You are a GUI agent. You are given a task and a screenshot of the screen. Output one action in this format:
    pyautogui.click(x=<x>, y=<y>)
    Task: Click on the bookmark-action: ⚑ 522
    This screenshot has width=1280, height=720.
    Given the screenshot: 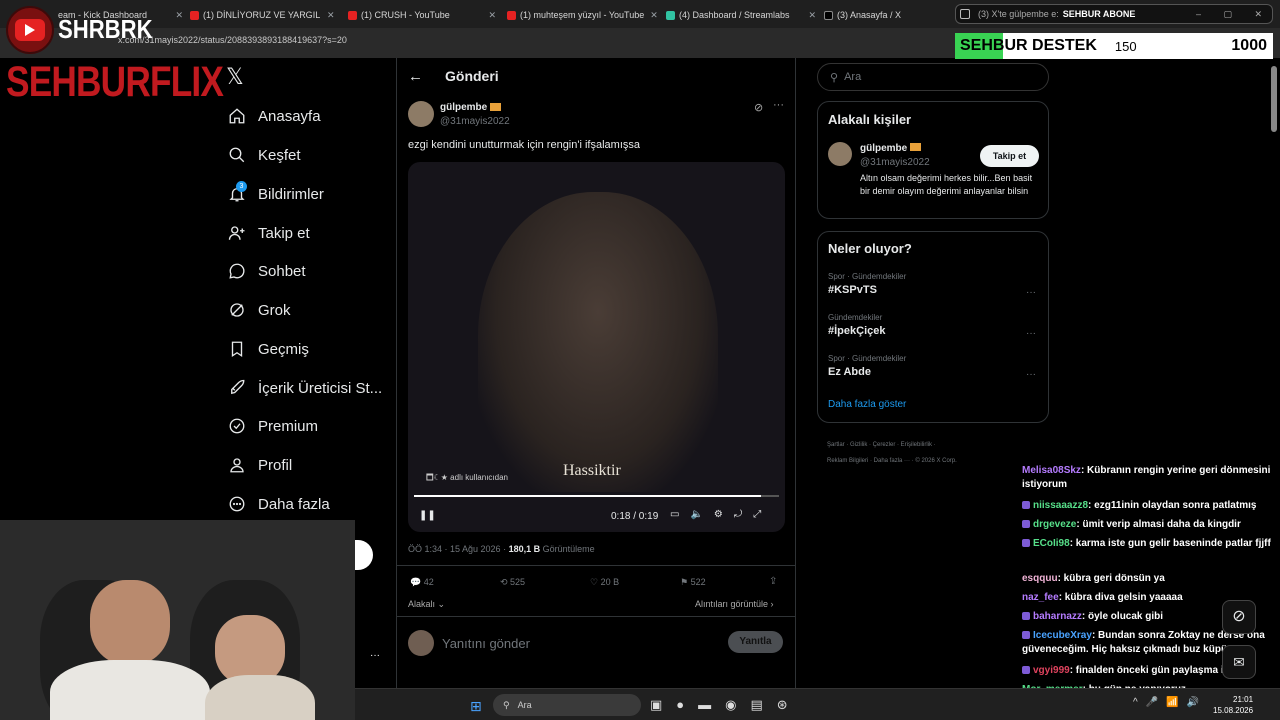 What is the action you would take?
    pyautogui.click(x=693, y=582)
    